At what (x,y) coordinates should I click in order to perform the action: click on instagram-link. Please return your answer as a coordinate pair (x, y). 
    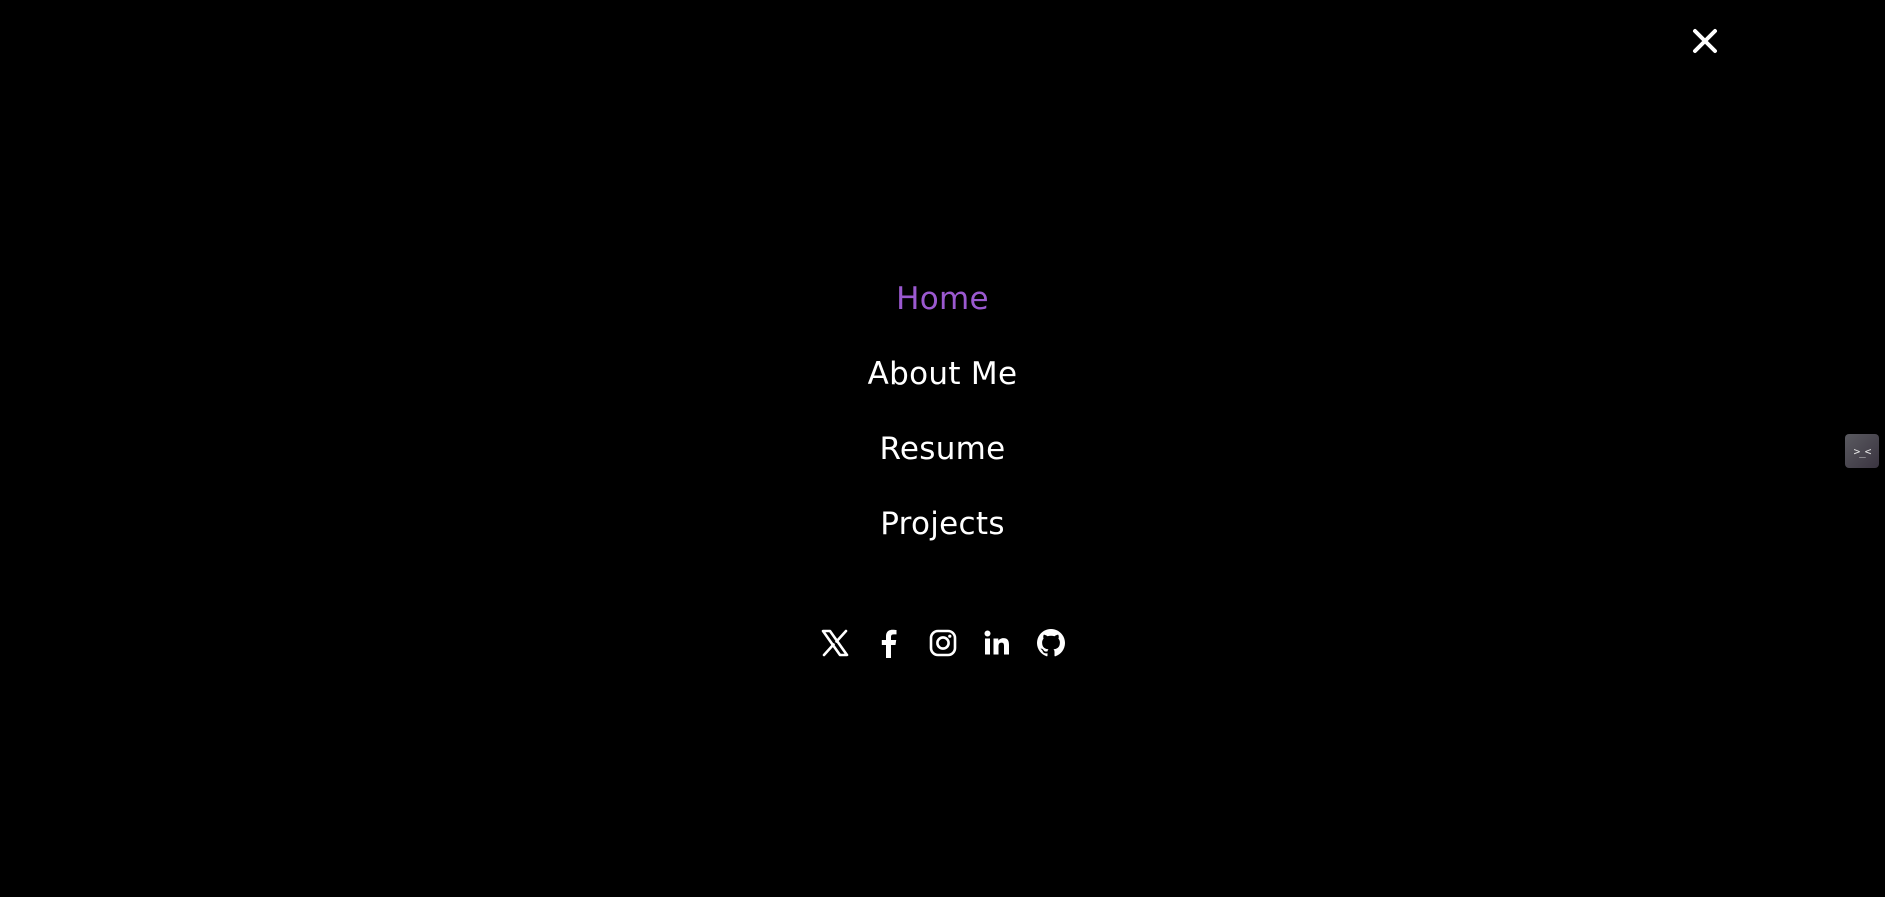
    Looking at the image, I should click on (943, 643).